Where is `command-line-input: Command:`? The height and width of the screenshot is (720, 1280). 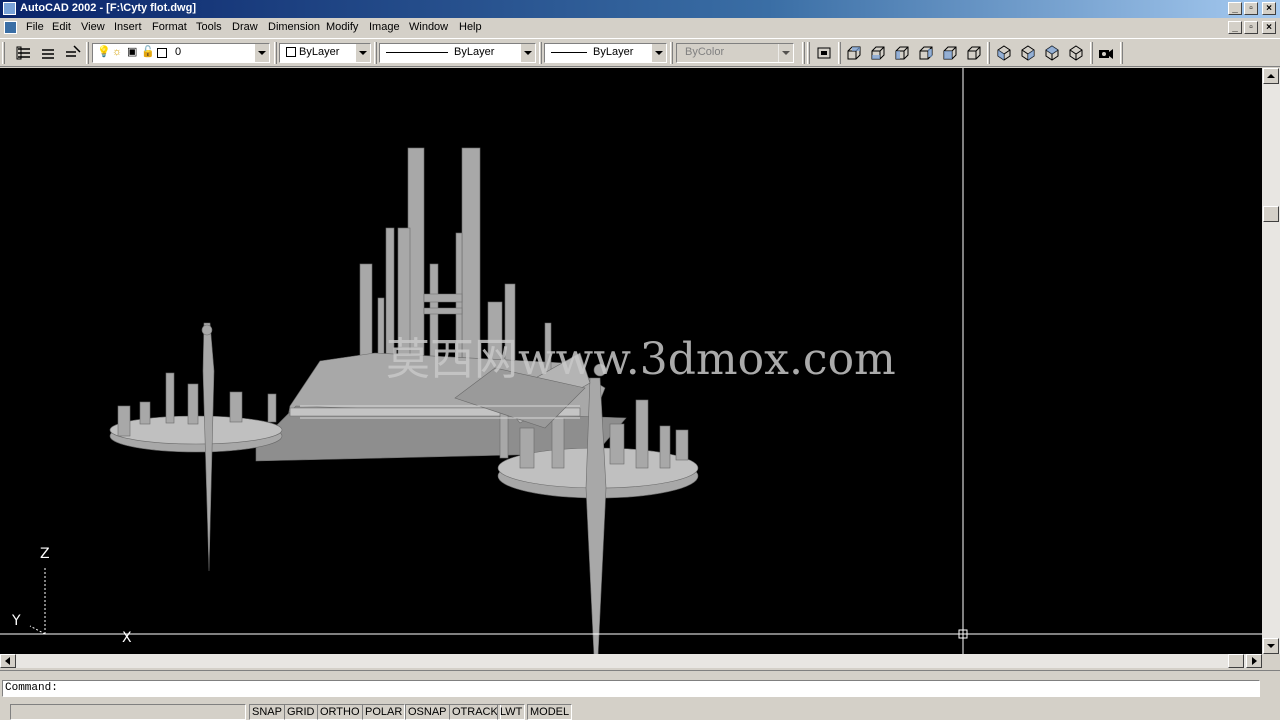 command-line-input: Command: is located at coordinates (631, 688).